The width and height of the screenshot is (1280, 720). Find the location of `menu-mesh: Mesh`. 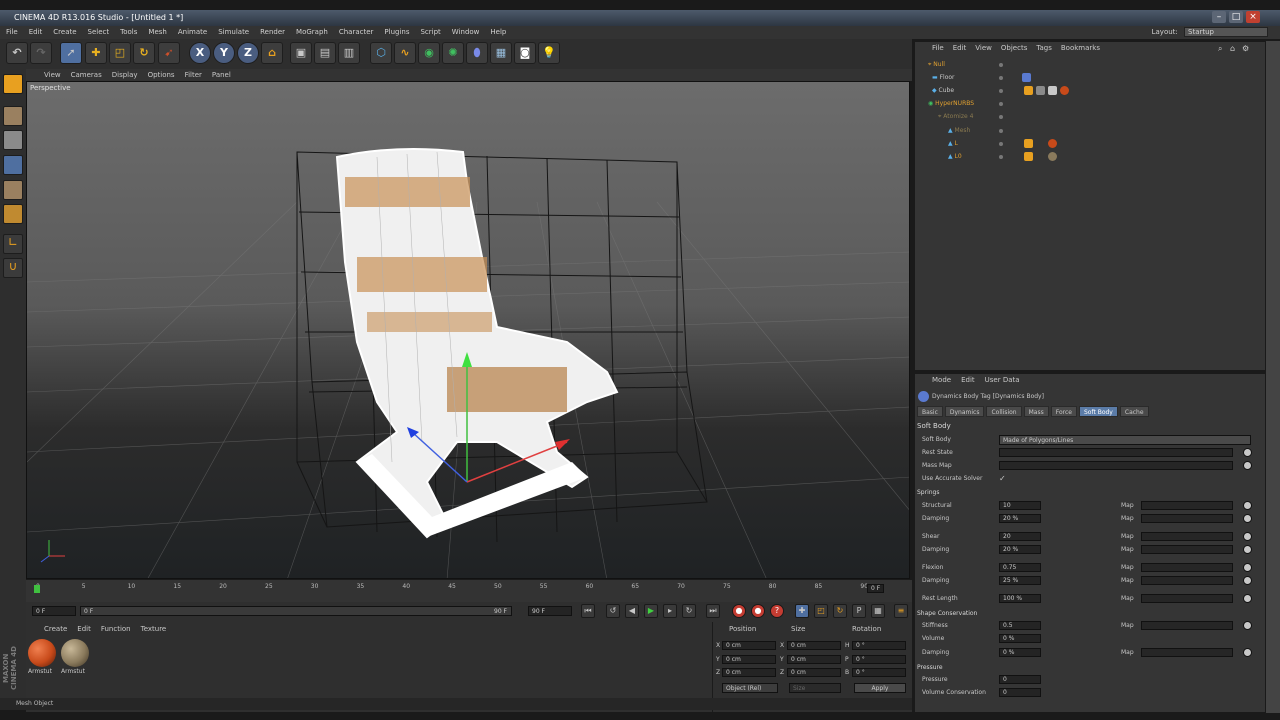

menu-mesh: Mesh is located at coordinates (157, 32).